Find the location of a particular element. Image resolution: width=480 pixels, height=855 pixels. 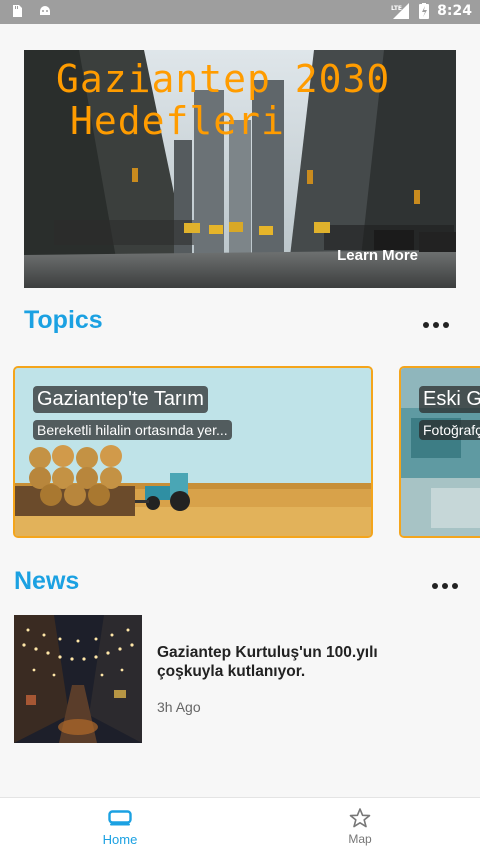

news-more-icon is located at coordinates (445, 586).